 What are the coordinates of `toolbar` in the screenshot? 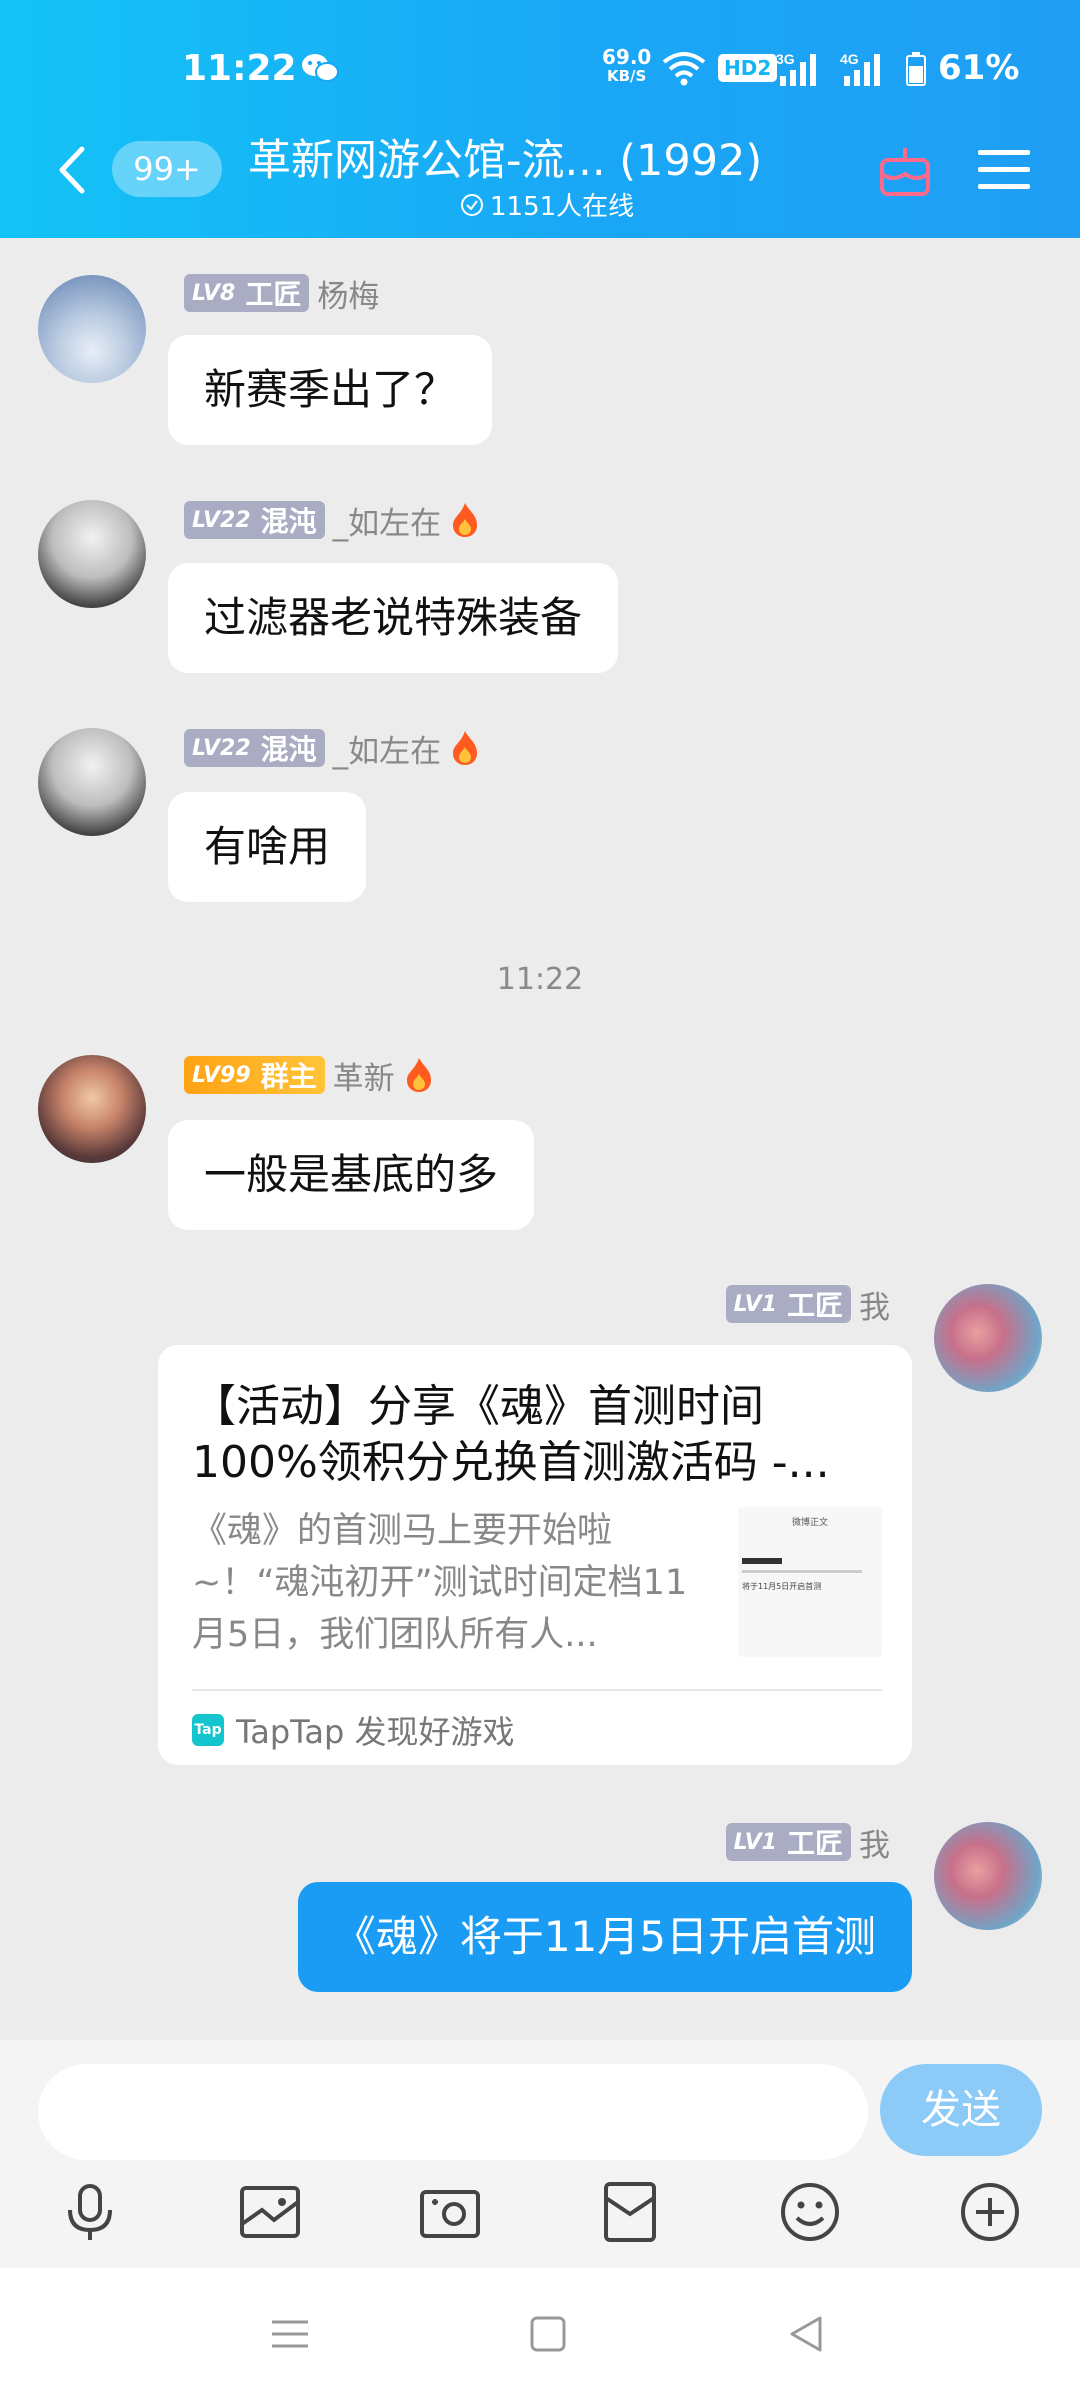 It's located at (540, 2220).